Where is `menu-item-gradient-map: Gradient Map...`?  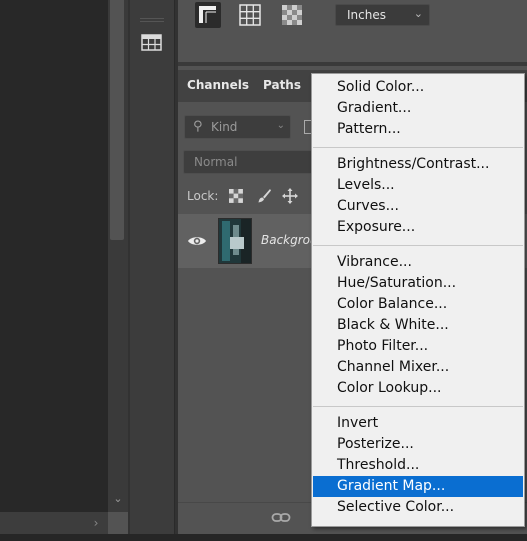 menu-item-gradient-map: Gradient Map... is located at coordinates (418, 486).